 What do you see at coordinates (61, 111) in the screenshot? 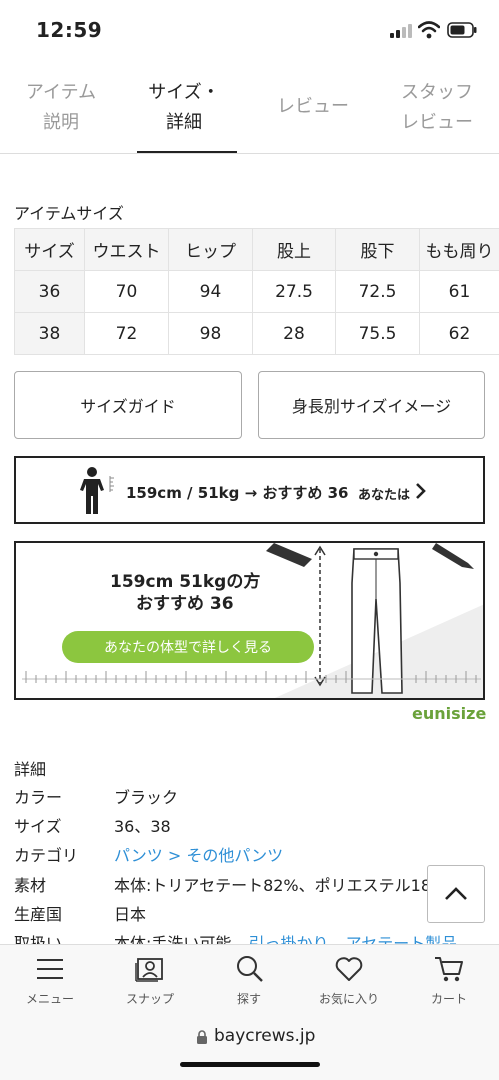
I see `tab-item-description: アイテム 説明` at bounding box center [61, 111].